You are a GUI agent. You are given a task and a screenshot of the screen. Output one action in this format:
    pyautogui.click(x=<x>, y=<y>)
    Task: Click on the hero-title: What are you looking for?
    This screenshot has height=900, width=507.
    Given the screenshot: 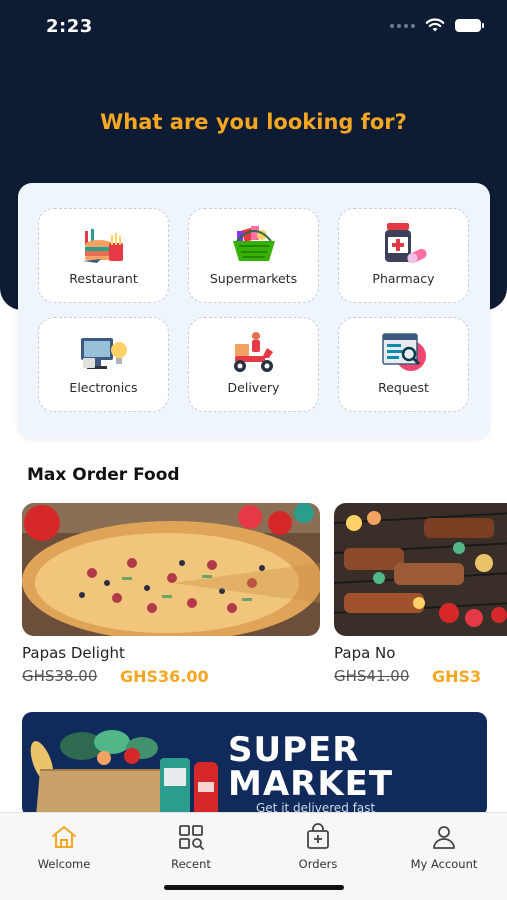 What is the action you would take?
    pyautogui.click(x=253, y=122)
    